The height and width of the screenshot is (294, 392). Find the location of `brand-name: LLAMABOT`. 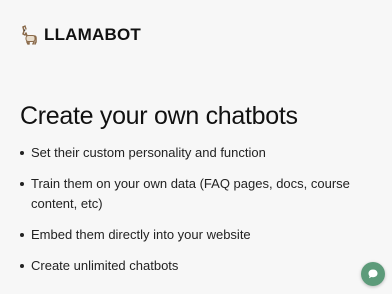

brand-name: LLAMABOT is located at coordinates (92, 34).